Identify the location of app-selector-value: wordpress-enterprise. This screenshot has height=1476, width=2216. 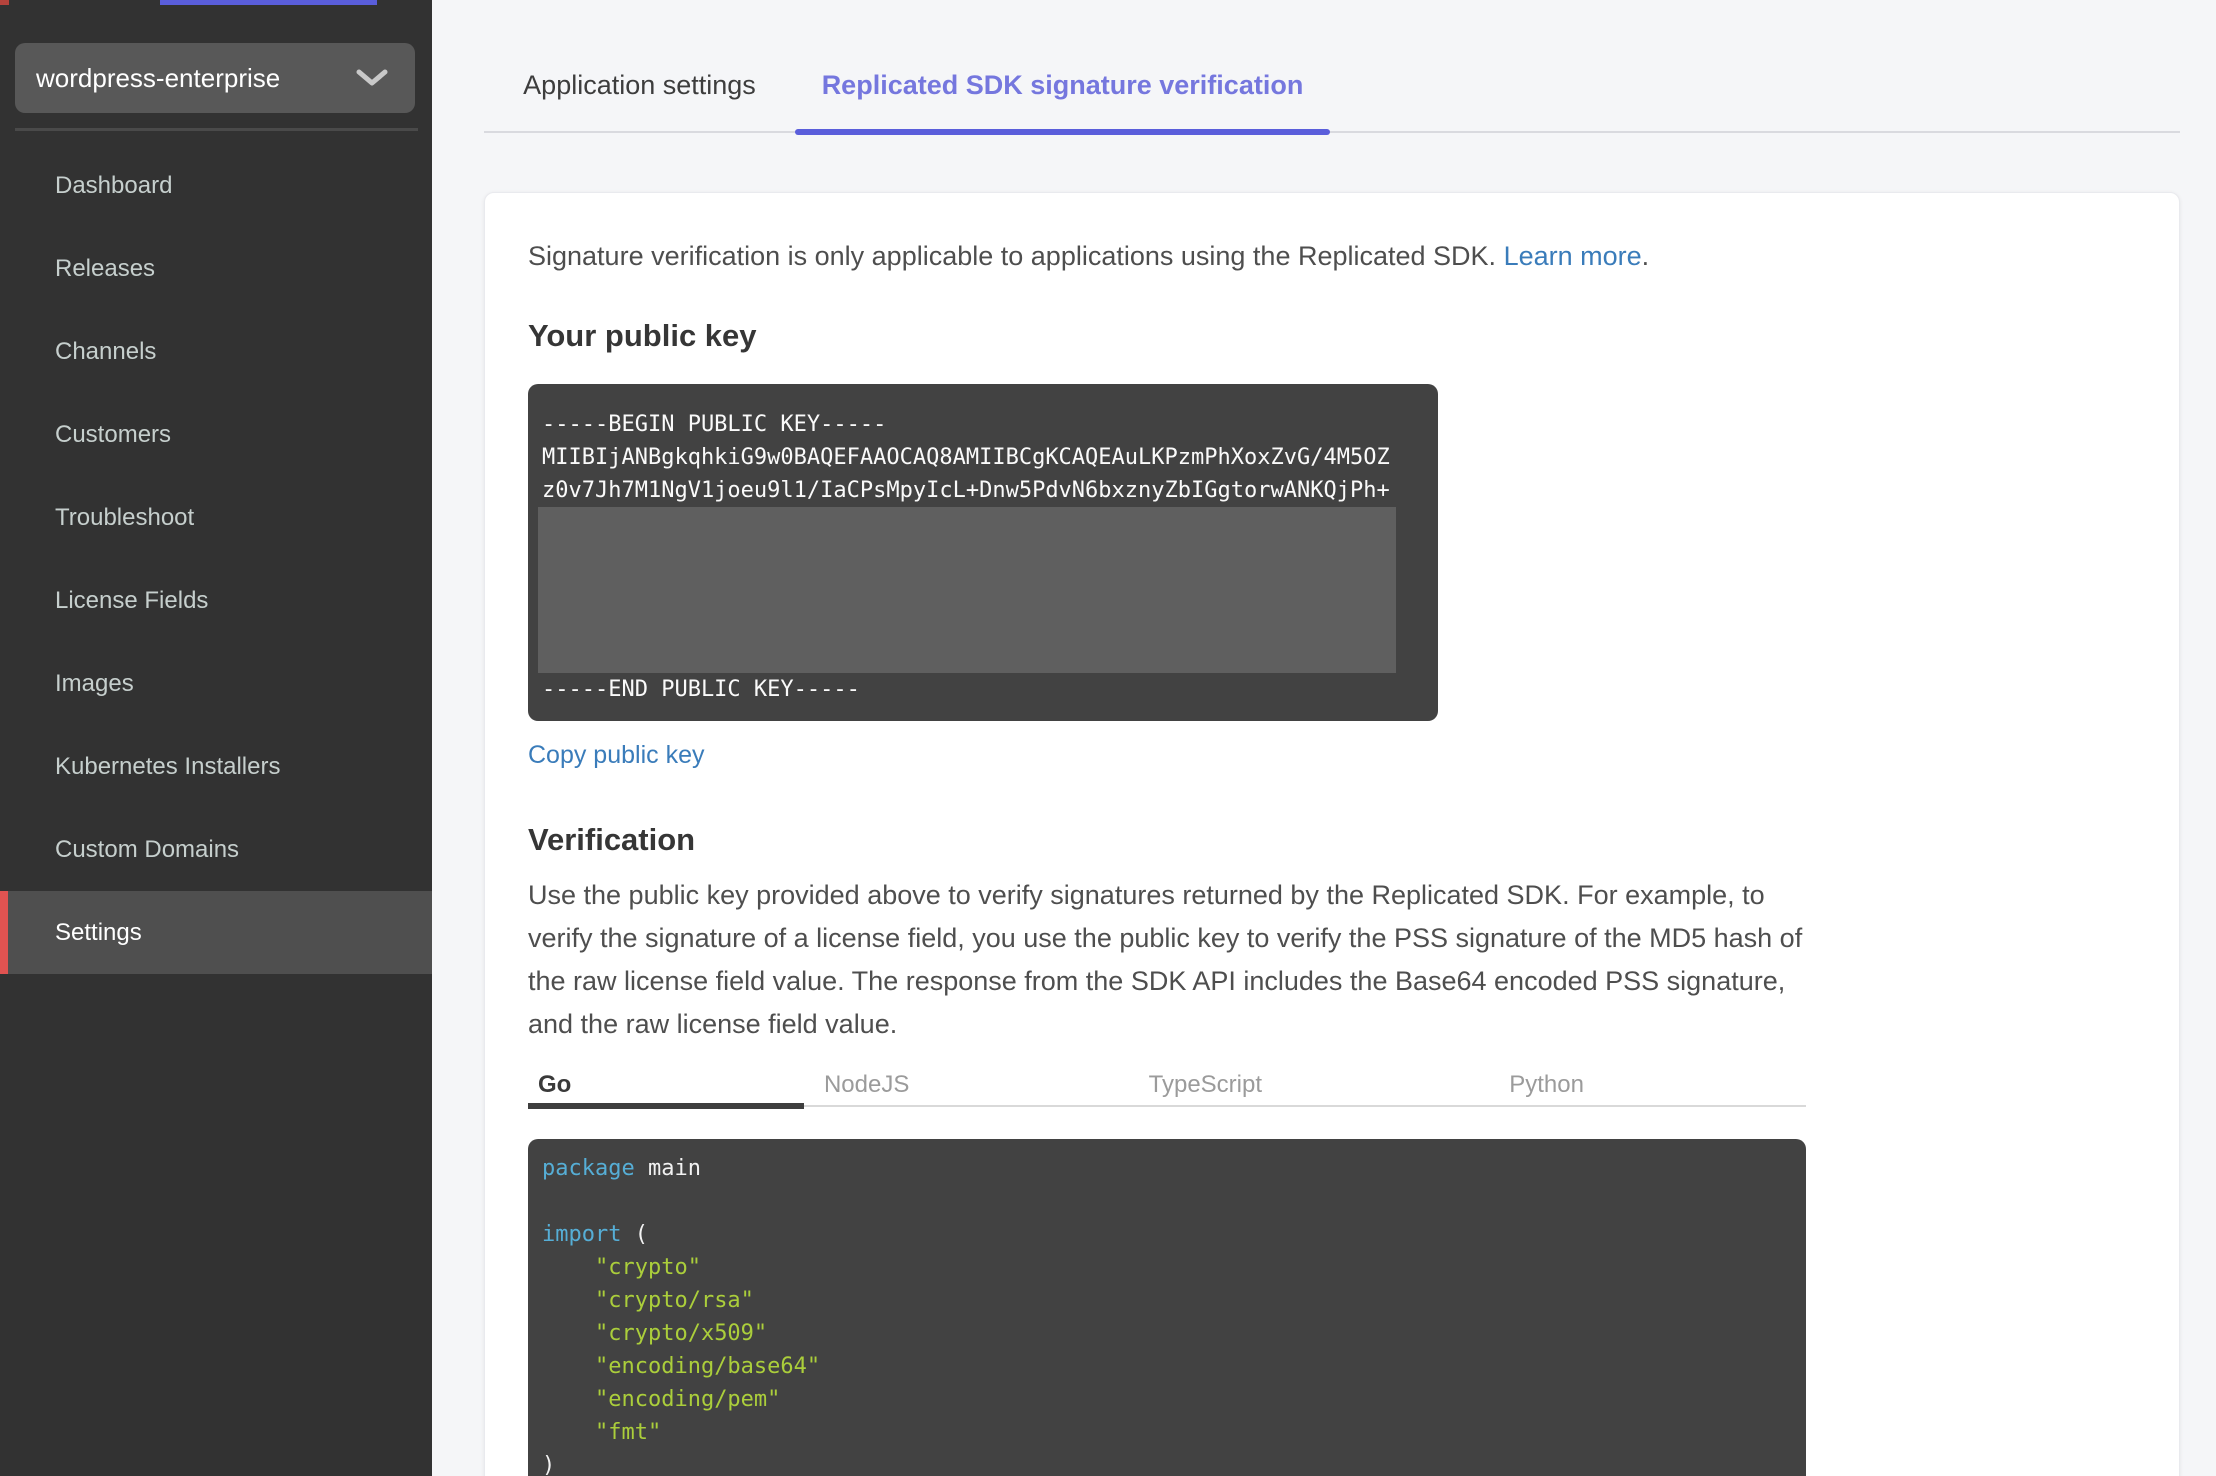
(158, 77).